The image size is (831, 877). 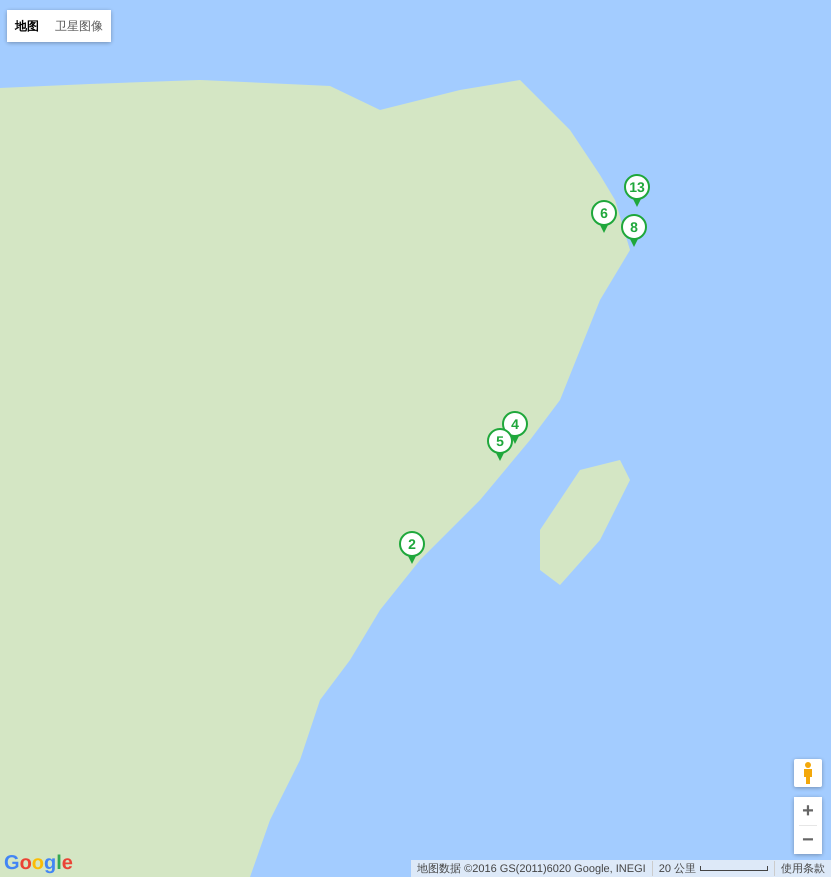 I want to click on terms-link: 使用条款, so click(x=803, y=868).